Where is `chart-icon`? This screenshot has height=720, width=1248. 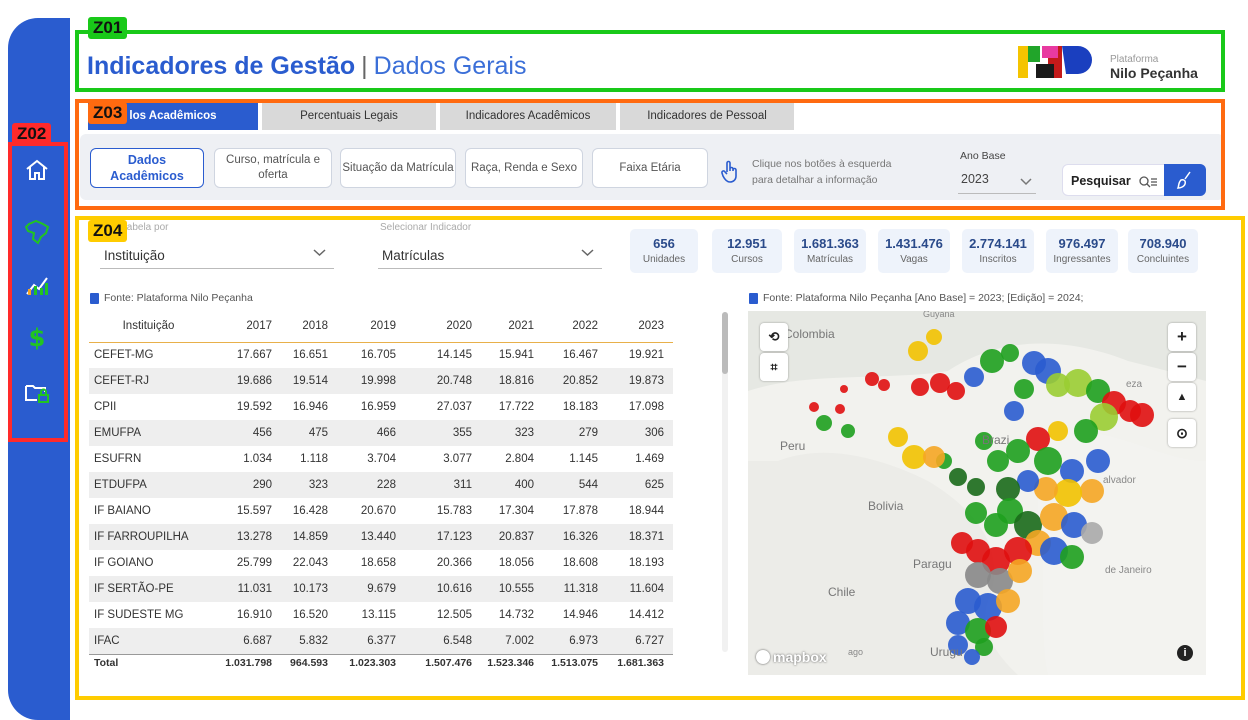 chart-icon is located at coordinates (37, 285).